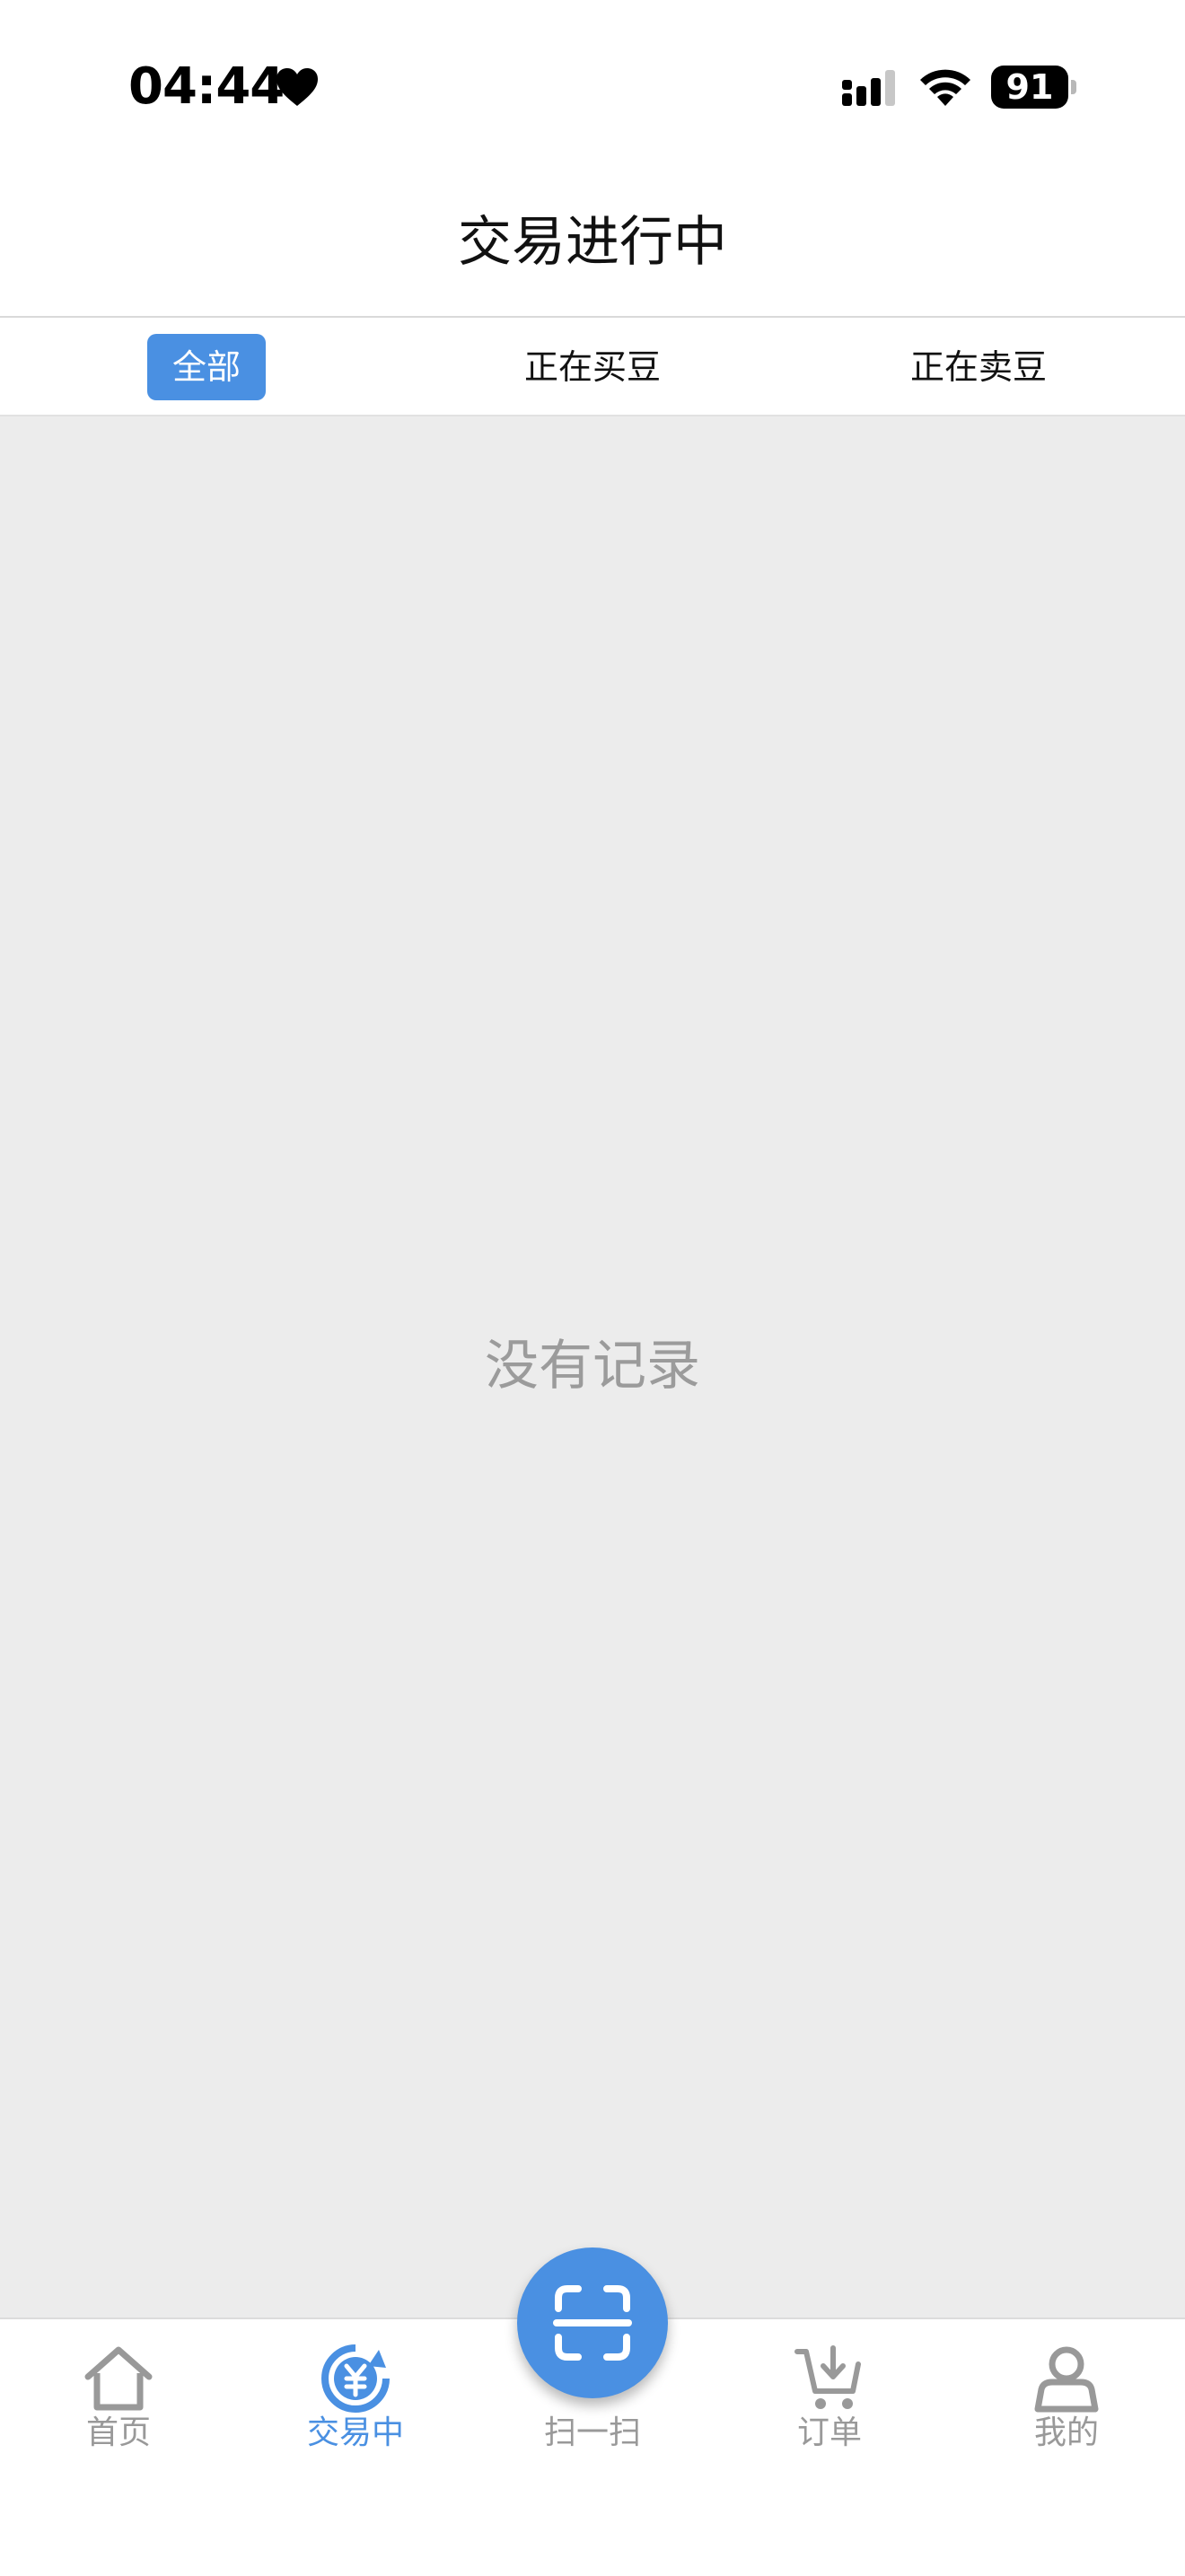 This screenshot has height=2576, width=1185. I want to click on page-title: 交易进行中, so click(592, 243).